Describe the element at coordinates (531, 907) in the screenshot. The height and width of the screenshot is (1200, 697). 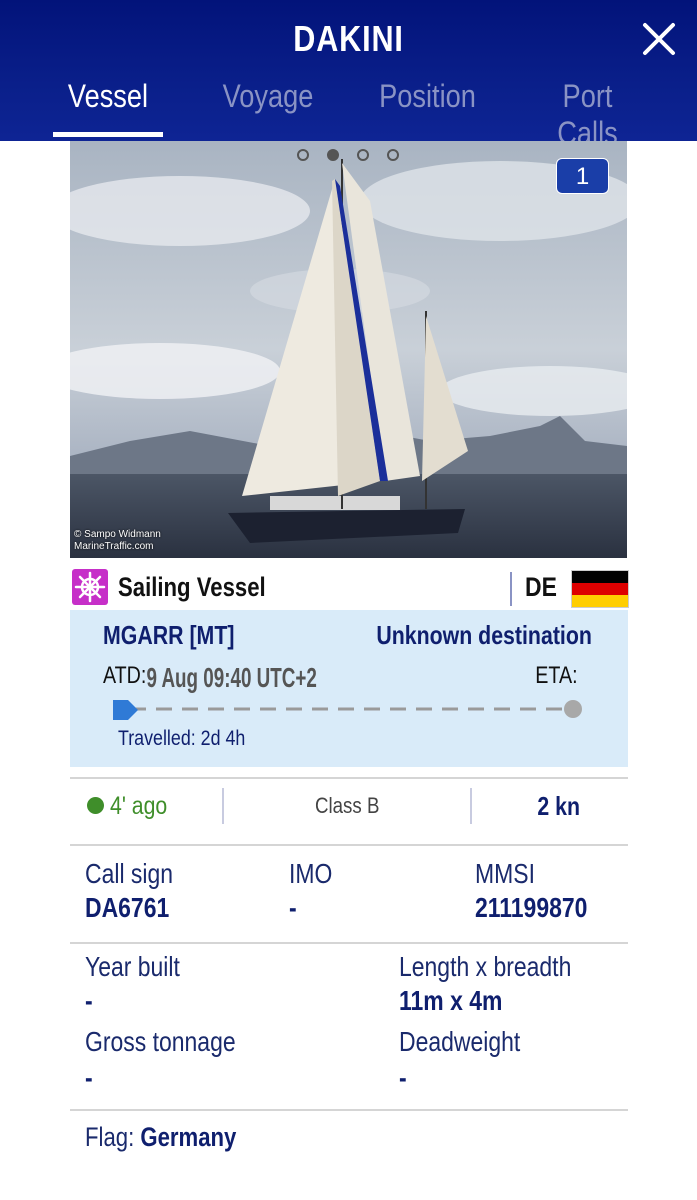
I see `mmsi-value: 211199870` at that location.